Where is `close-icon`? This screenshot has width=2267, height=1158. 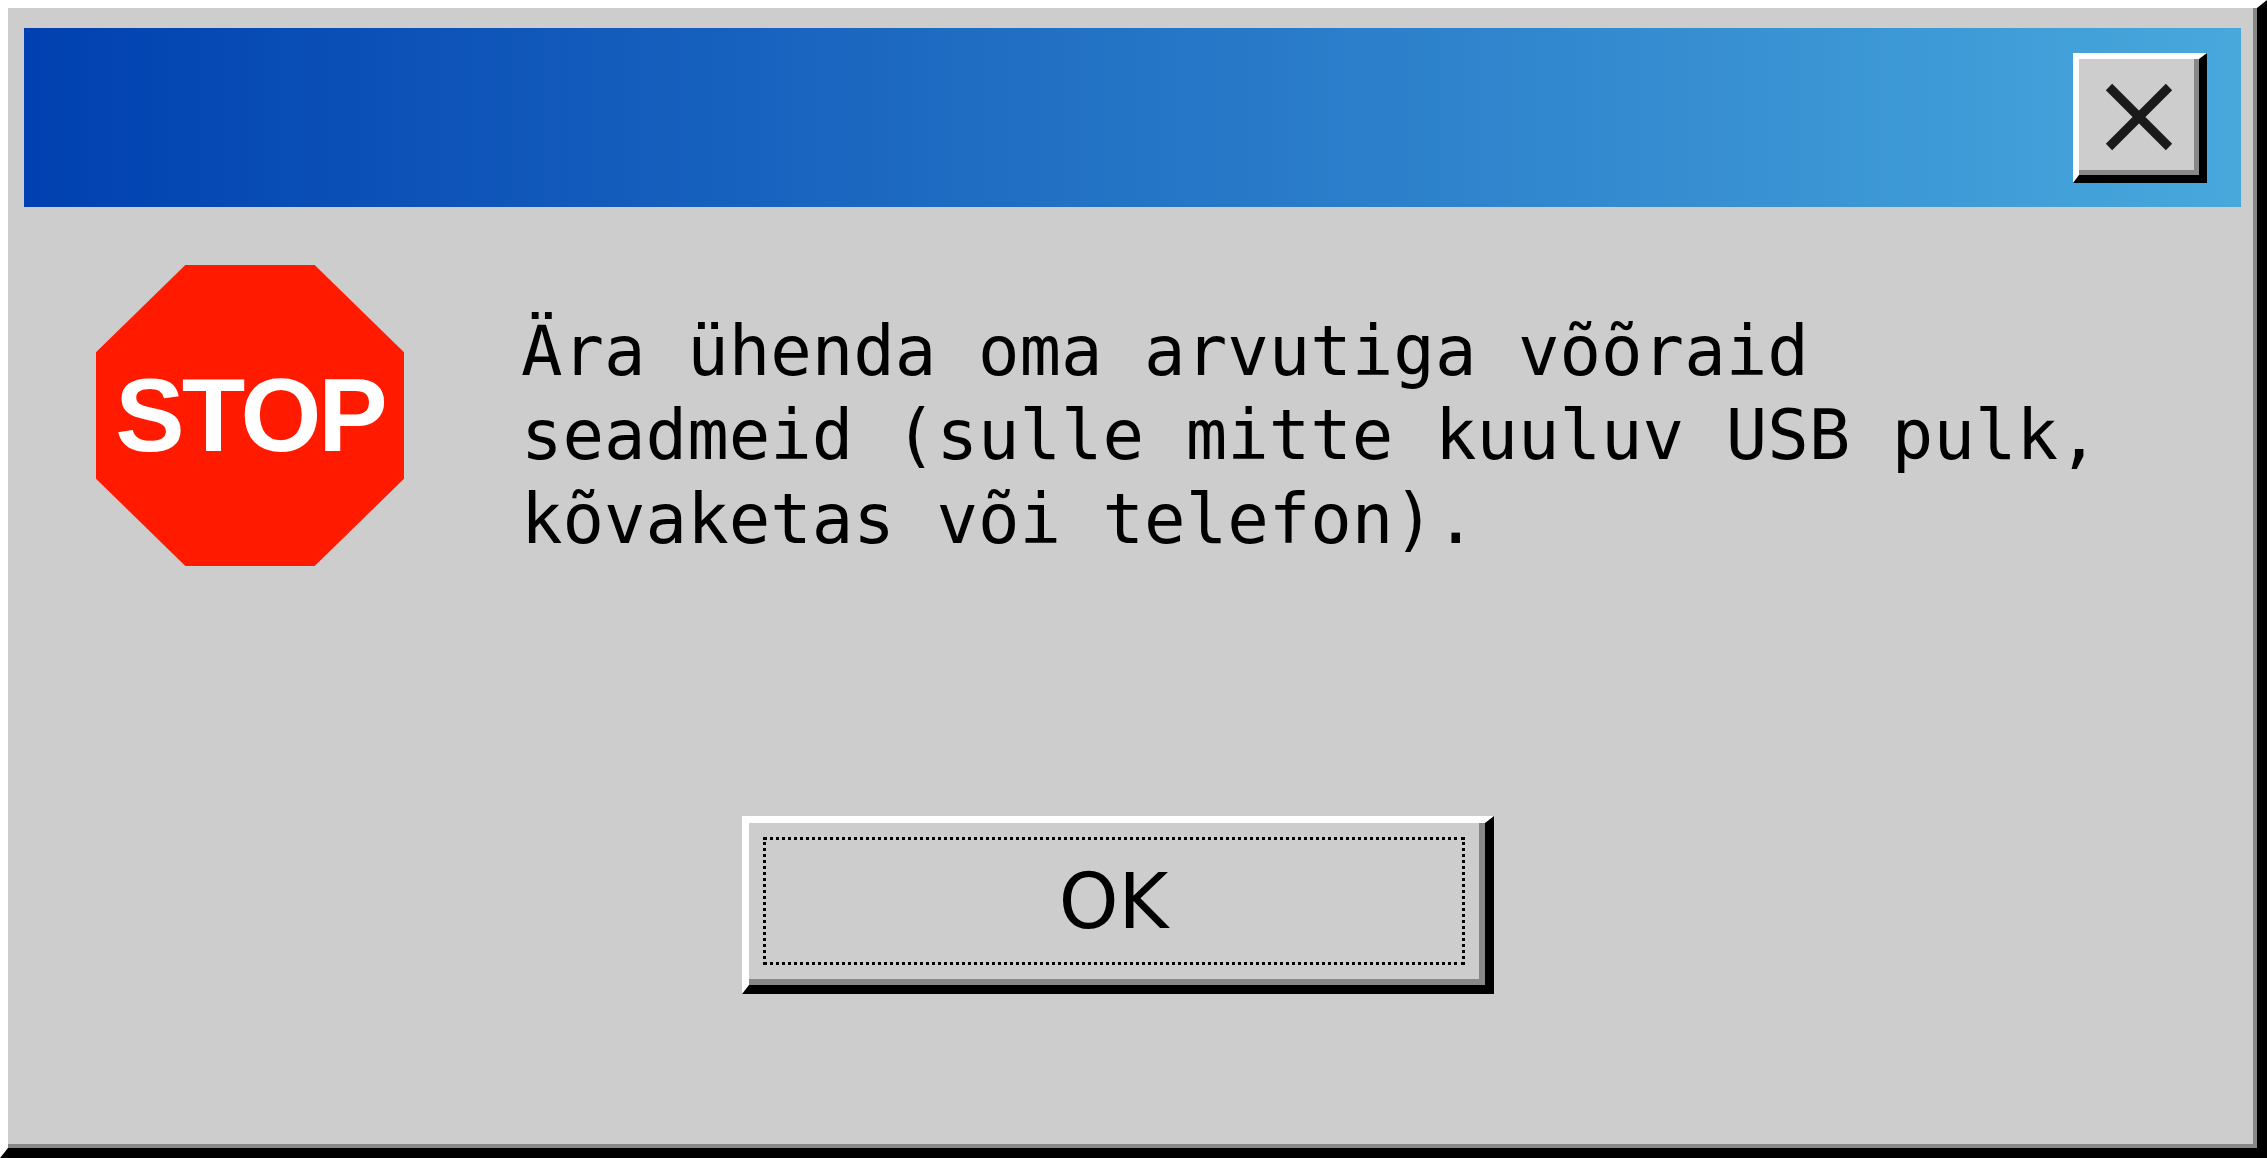
close-icon is located at coordinates (2139, 116).